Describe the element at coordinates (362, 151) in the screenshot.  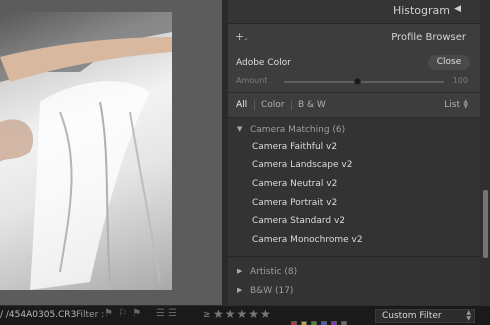
I see `profile-item: Camera Faithful v2` at that location.